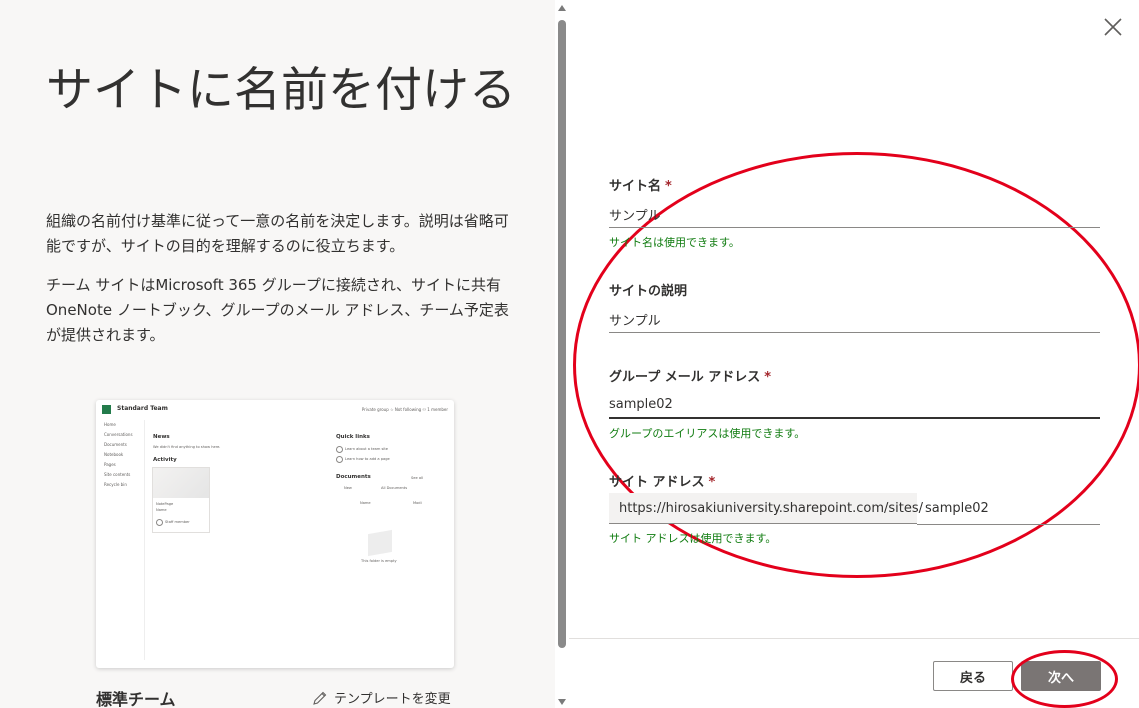  Describe the element at coordinates (1061, 676) in the screenshot. I see `next-button: 次へ` at that location.